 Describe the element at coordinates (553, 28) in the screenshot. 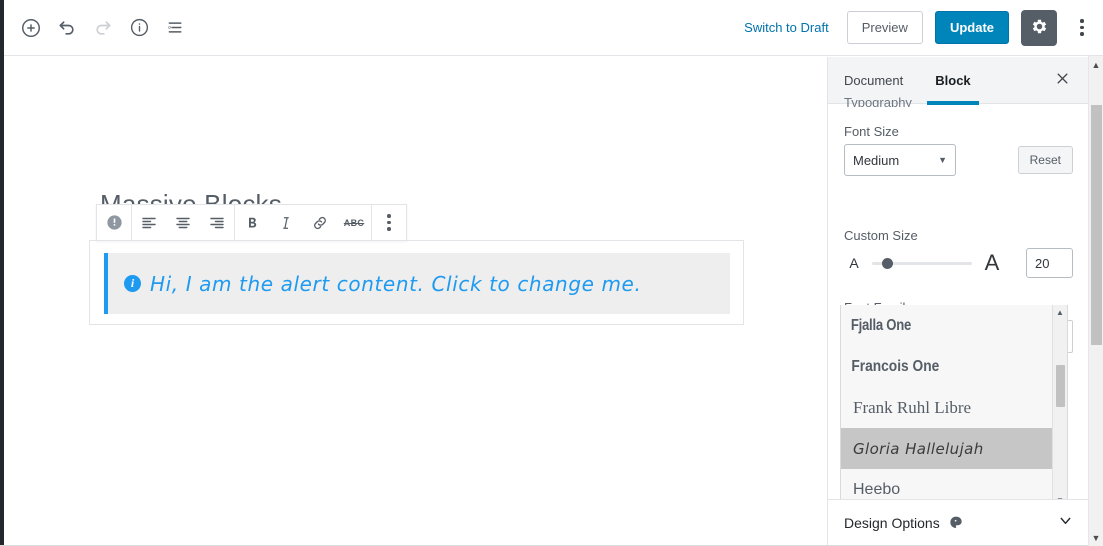

I see `editor-top-bar: Switch to Draft Preview Update` at that location.